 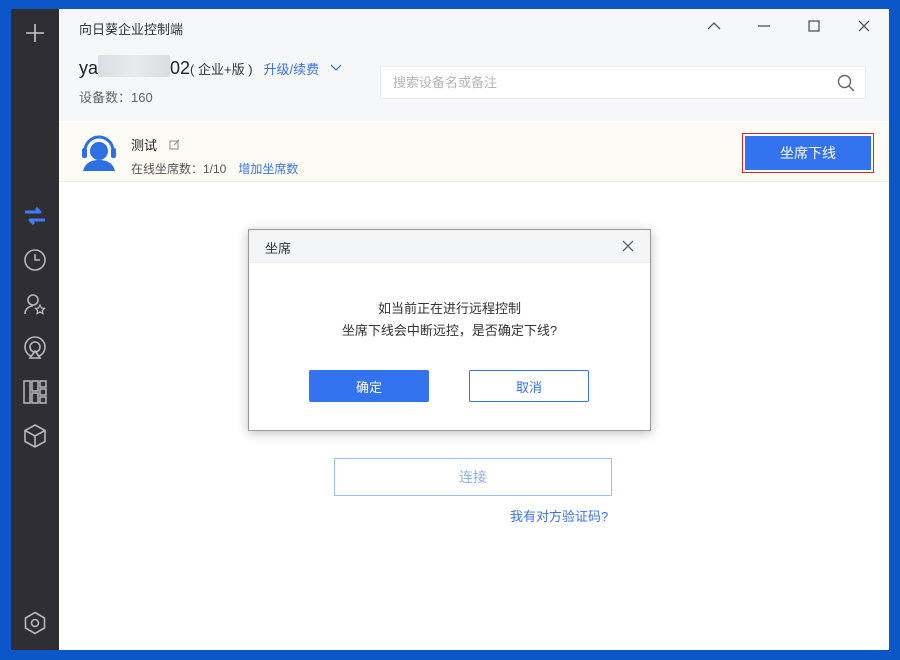 What do you see at coordinates (35, 216) in the screenshot?
I see `remote-control-icon` at bounding box center [35, 216].